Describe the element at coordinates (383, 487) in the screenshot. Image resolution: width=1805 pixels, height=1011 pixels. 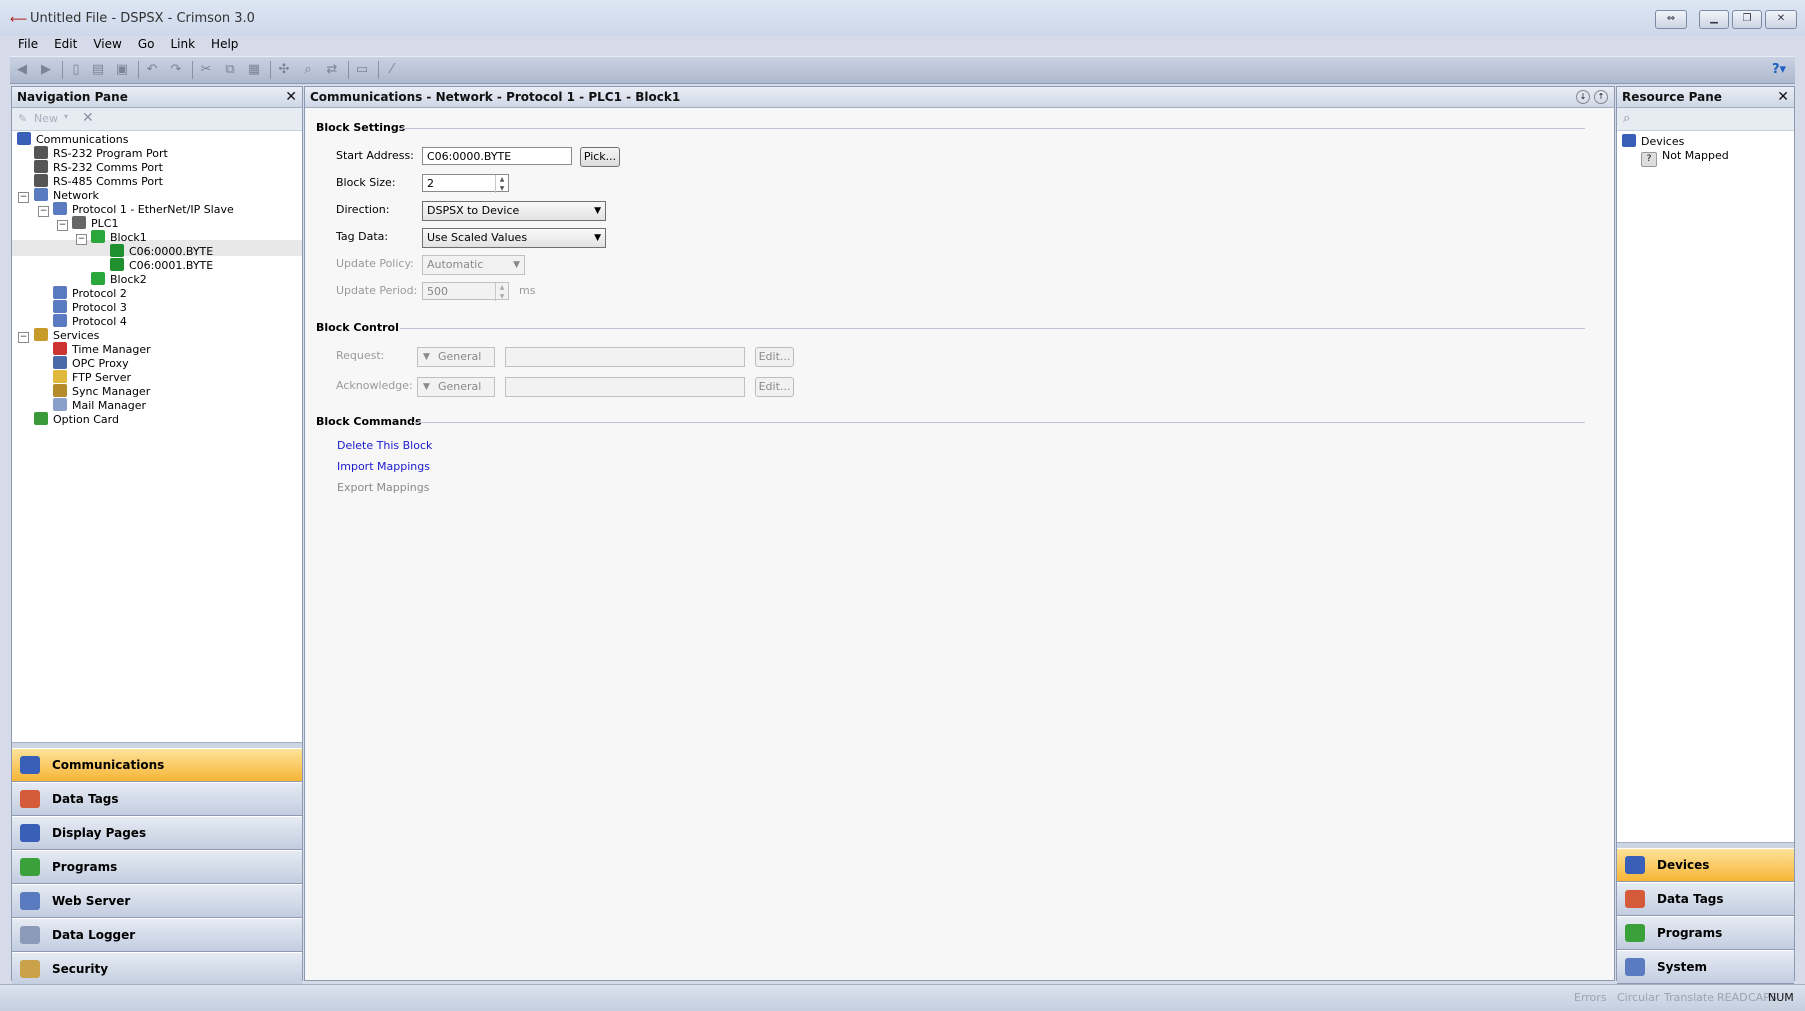
I see `export-mappings-link: Export Mappings` at that location.